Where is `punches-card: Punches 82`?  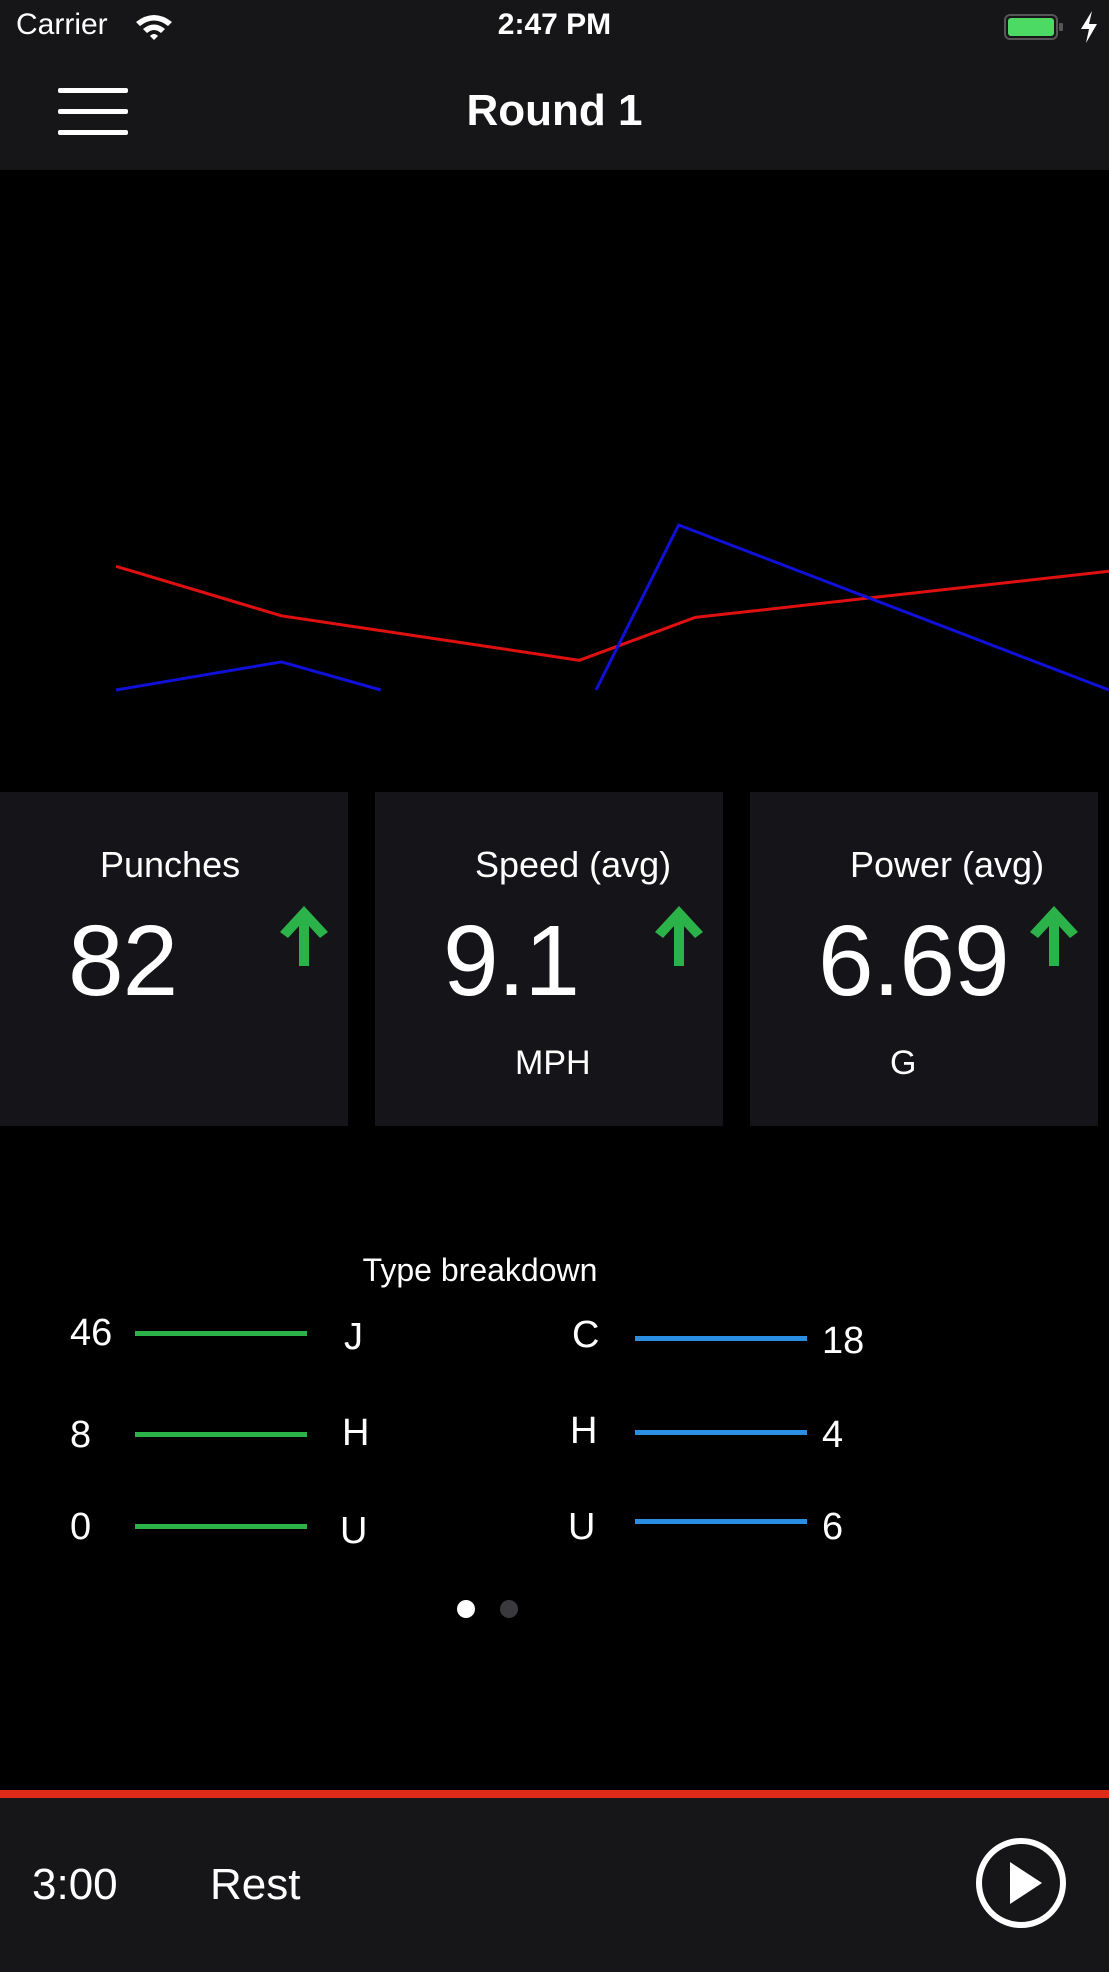 punches-card: Punches 82 is located at coordinates (174, 959).